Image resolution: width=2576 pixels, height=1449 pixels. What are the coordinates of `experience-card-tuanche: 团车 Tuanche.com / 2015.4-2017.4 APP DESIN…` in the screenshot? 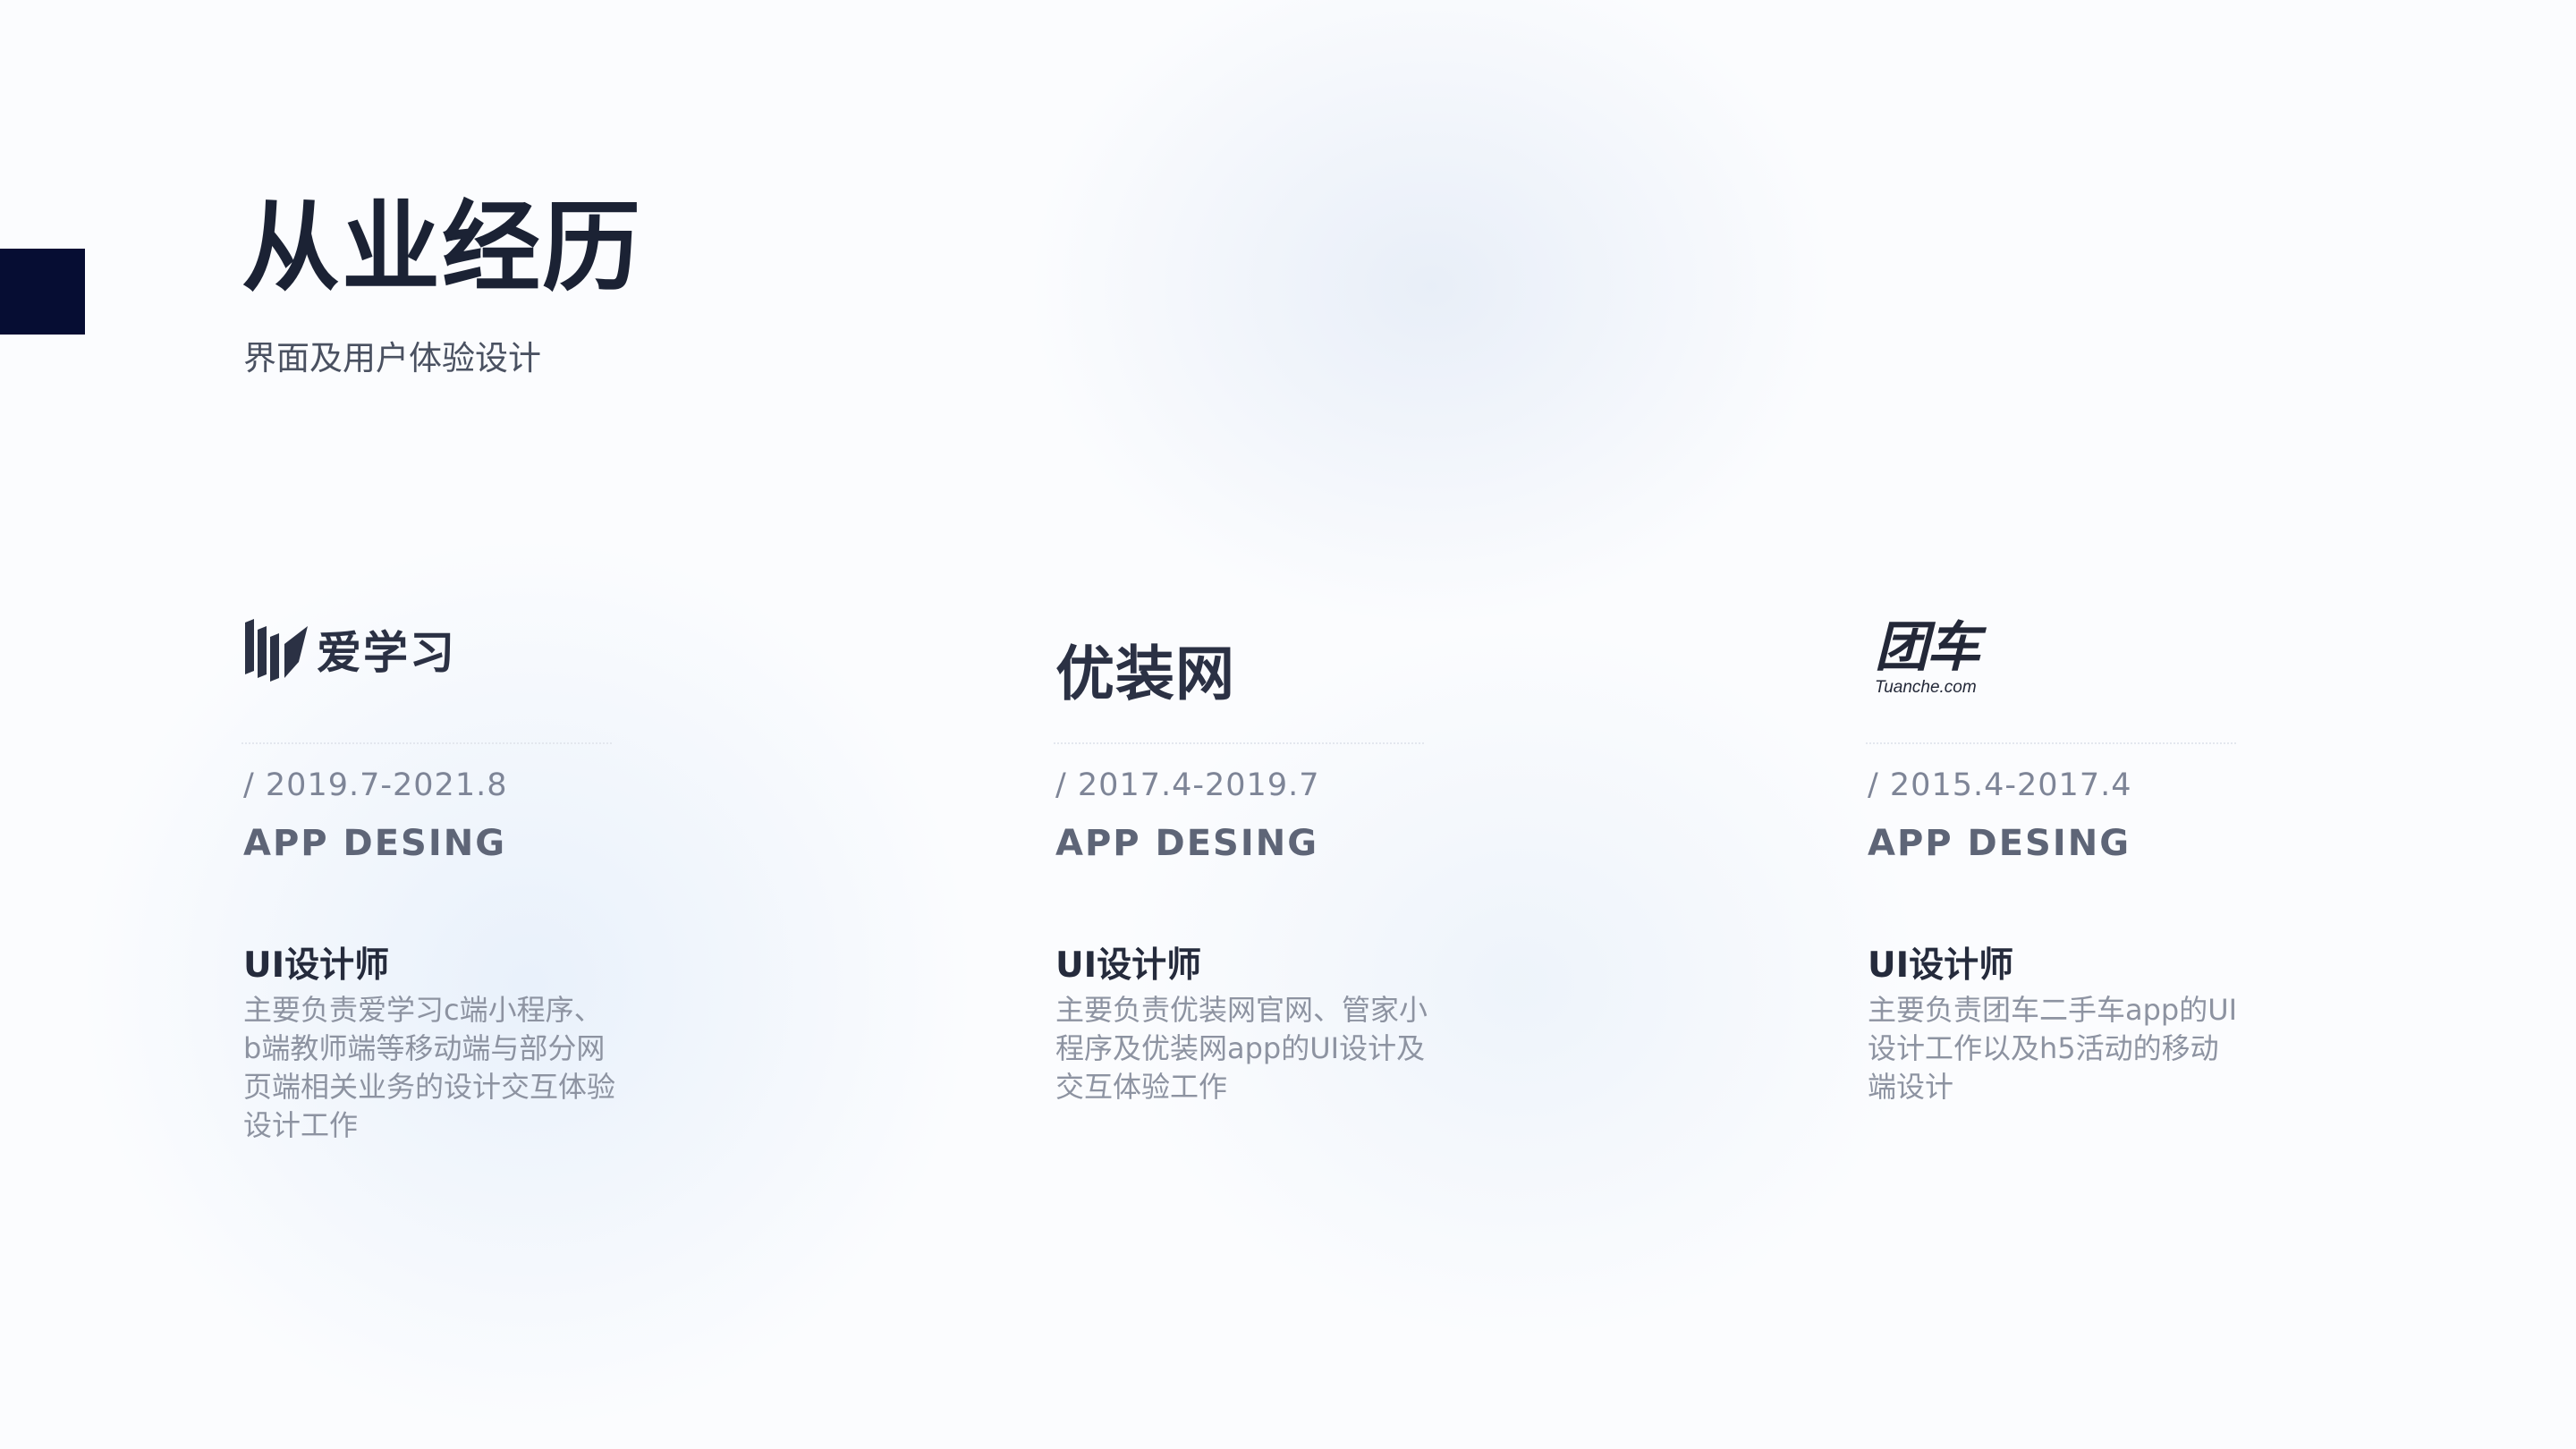 It's located at (2076, 856).